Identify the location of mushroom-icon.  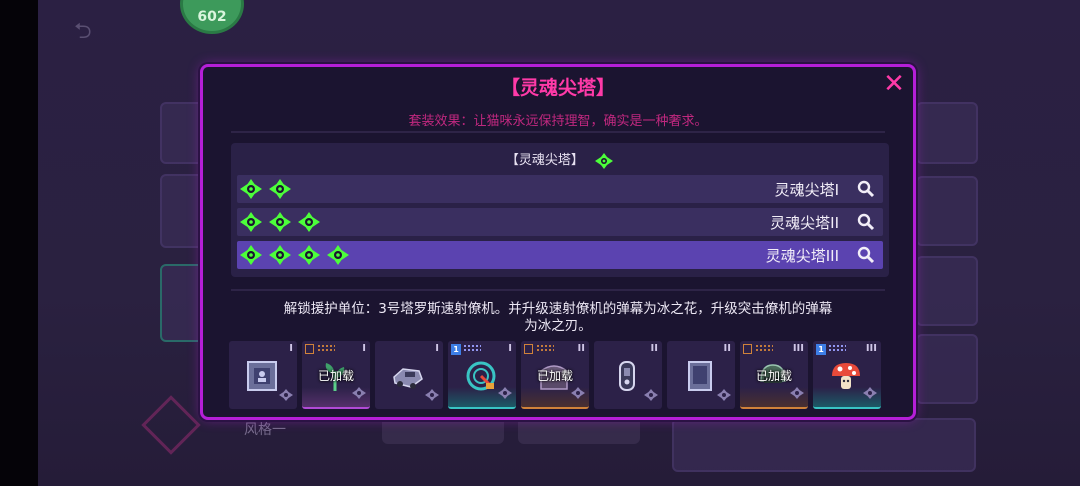
(846, 376).